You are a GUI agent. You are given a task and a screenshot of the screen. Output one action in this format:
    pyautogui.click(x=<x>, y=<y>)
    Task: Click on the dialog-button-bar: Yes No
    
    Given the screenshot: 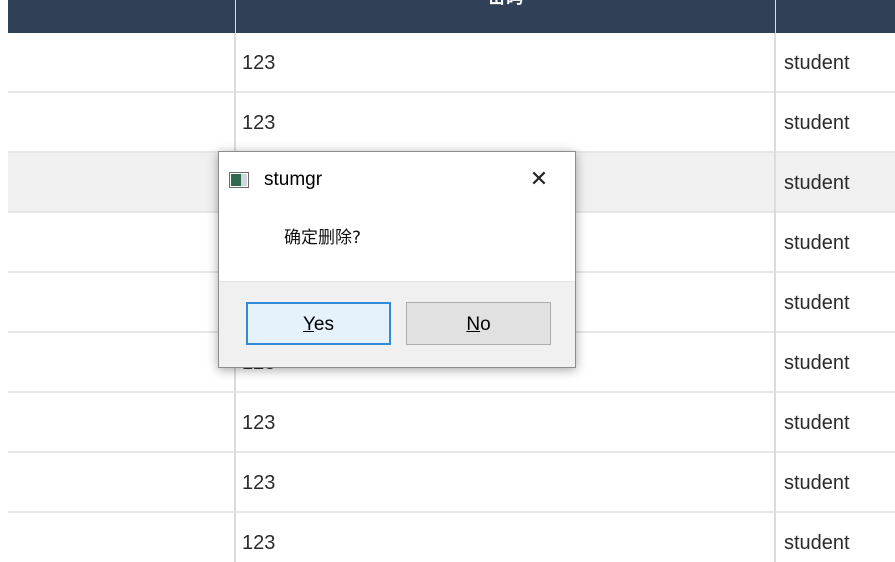 What is the action you would take?
    pyautogui.click(x=397, y=324)
    